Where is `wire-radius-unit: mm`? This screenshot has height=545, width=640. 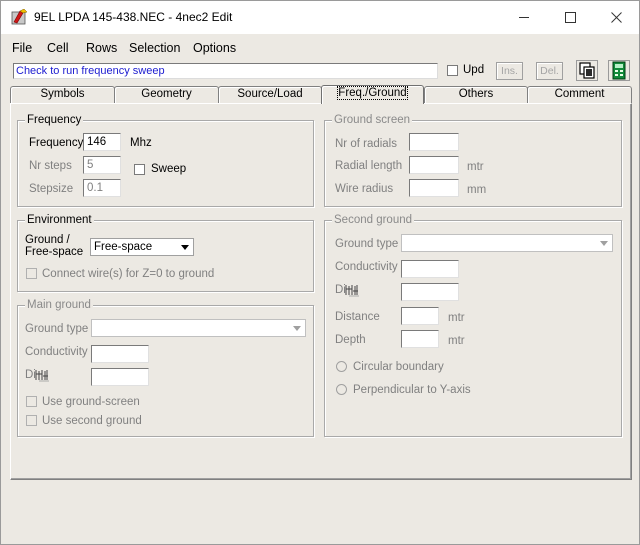
wire-radius-unit: mm is located at coordinates (477, 190).